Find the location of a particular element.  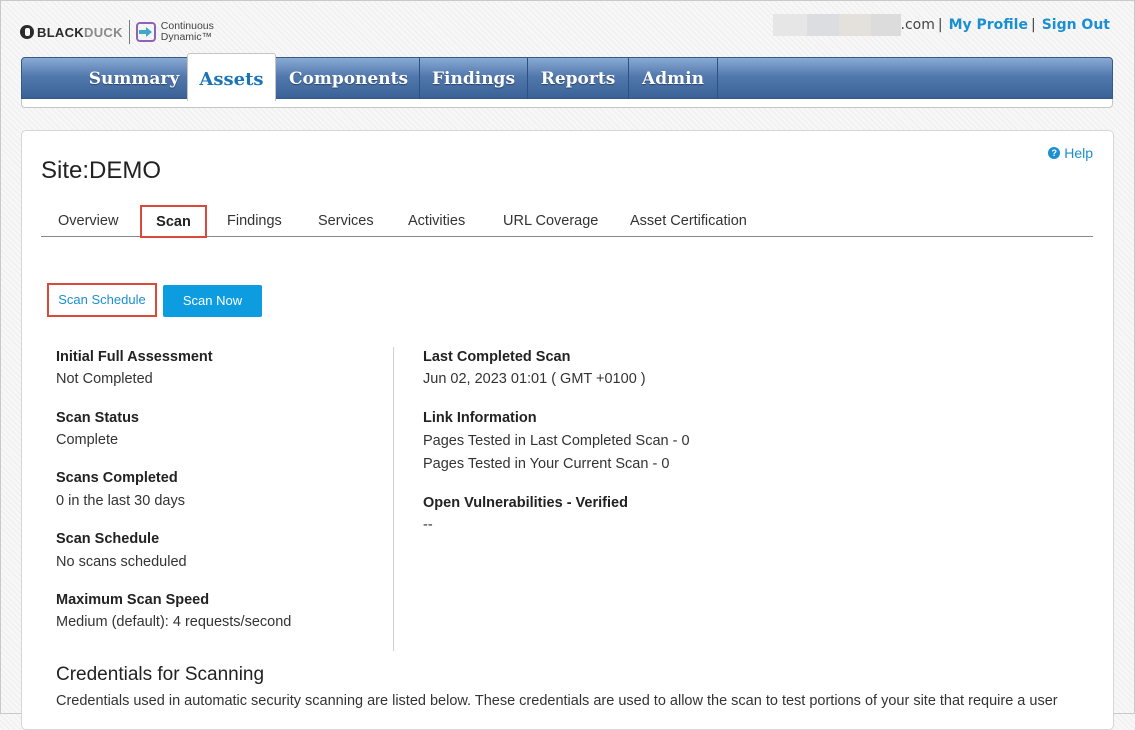

scan-now-button: Scan Now is located at coordinates (212, 301).